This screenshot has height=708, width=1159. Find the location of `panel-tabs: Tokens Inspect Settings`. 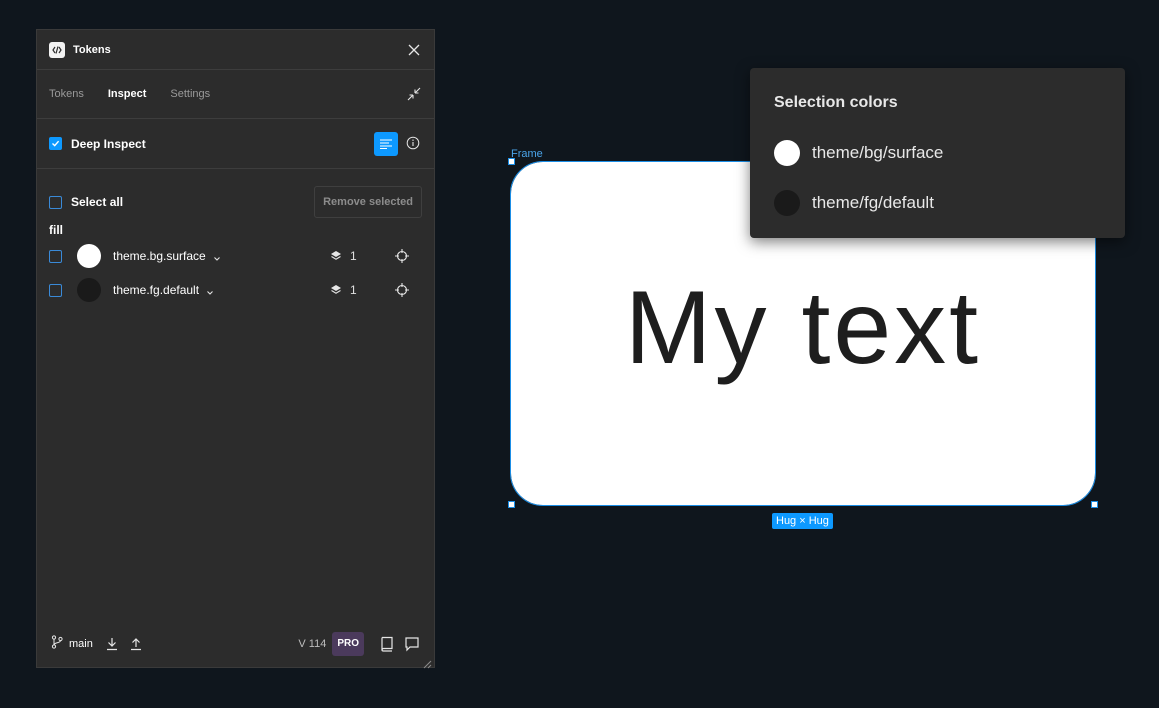

panel-tabs: Tokens Inspect Settings is located at coordinates (235, 94).